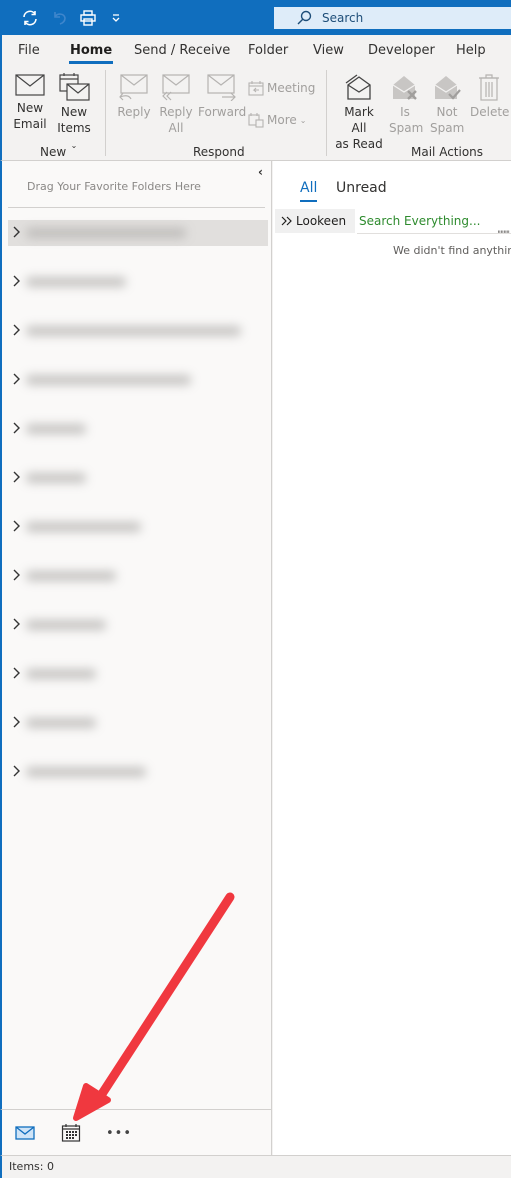  Describe the element at coordinates (176, 87) in the screenshot. I see `reply-all-icon` at that location.